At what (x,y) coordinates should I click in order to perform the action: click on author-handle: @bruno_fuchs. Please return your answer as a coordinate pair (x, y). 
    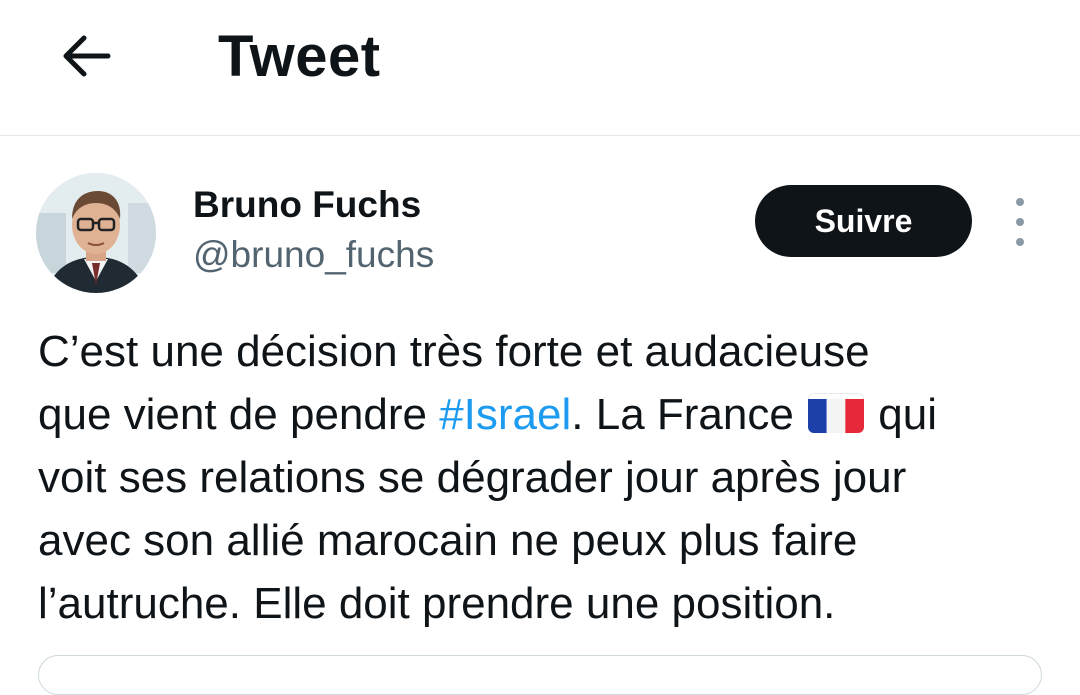
    Looking at the image, I should click on (313, 255).